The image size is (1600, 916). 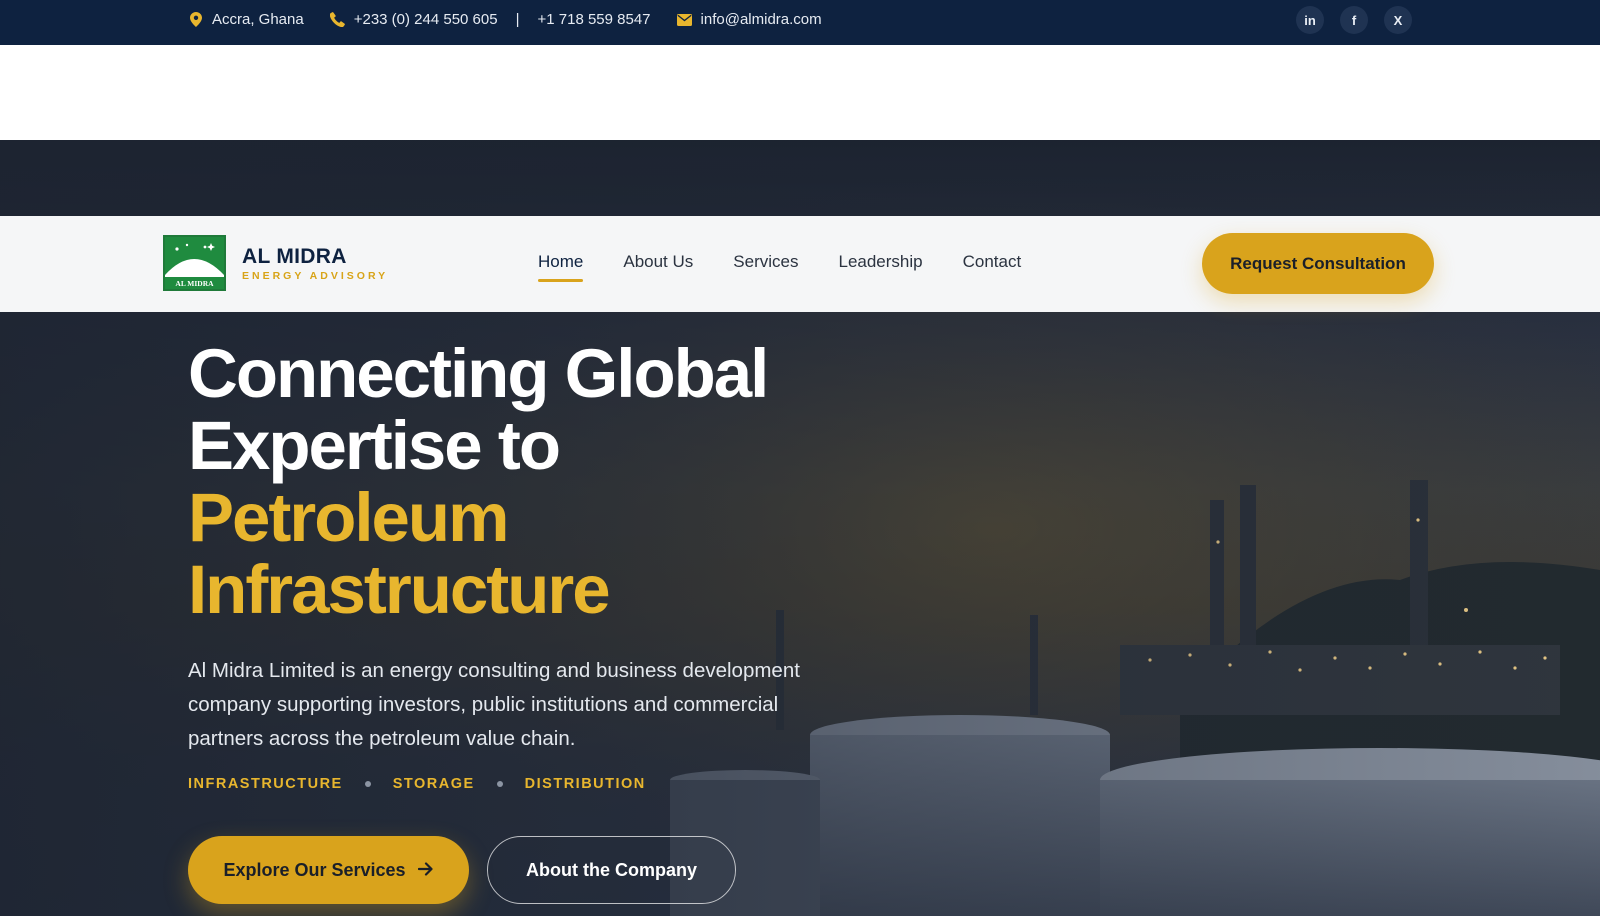 I want to click on facebook-icon: f, so click(x=1354, y=20).